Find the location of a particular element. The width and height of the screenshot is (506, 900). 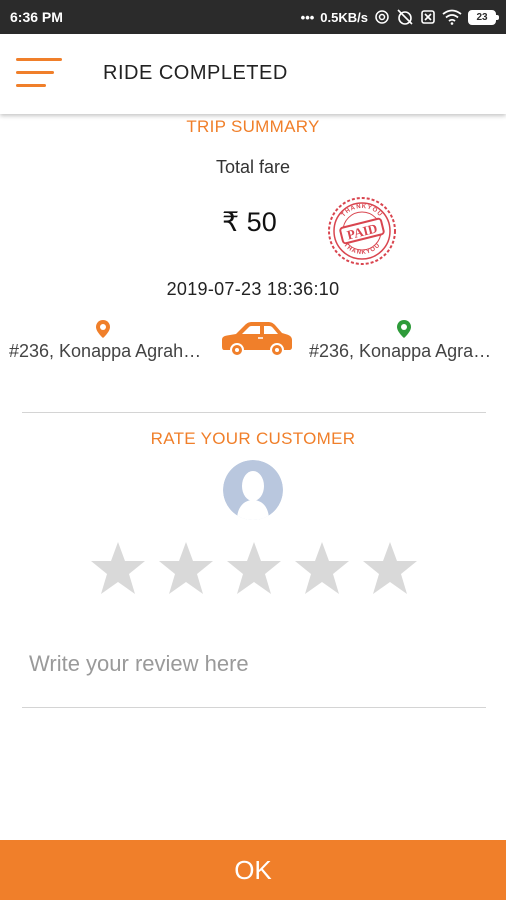

more-dots-icon: ••• is located at coordinates (307, 17).